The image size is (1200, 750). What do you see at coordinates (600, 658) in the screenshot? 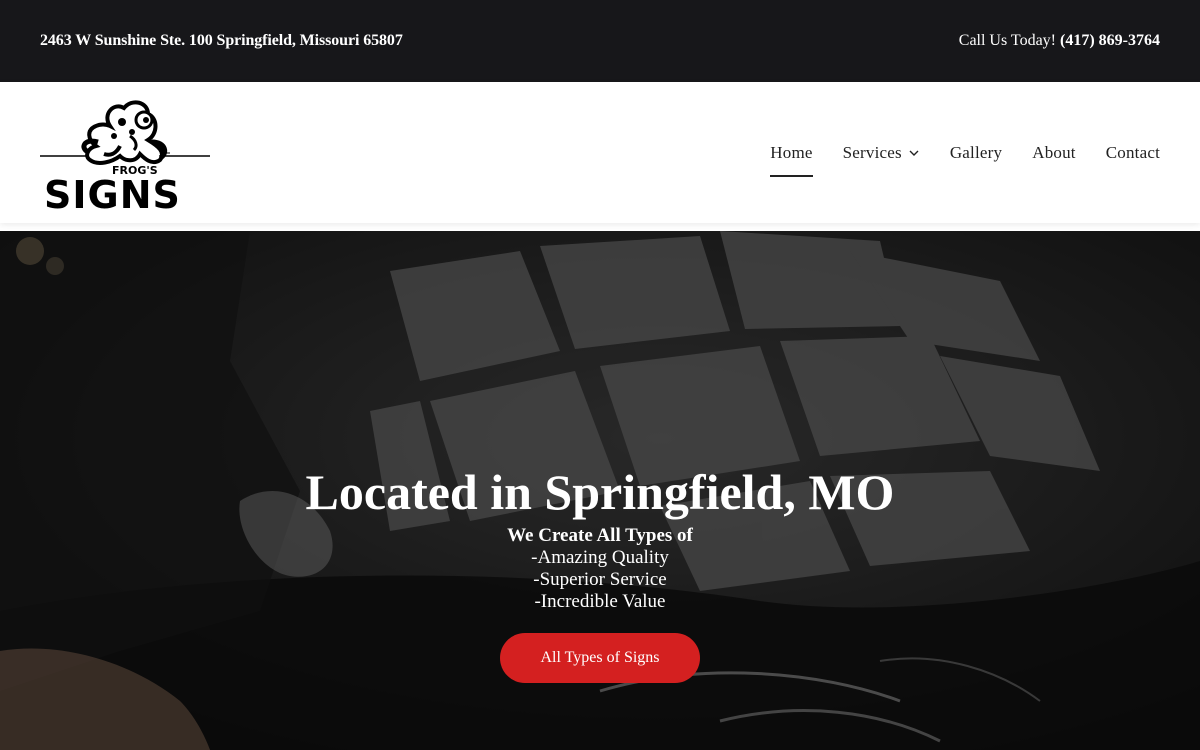
I see `all-types-of-signs-button: All Types of Signs` at bounding box center [600, 658].